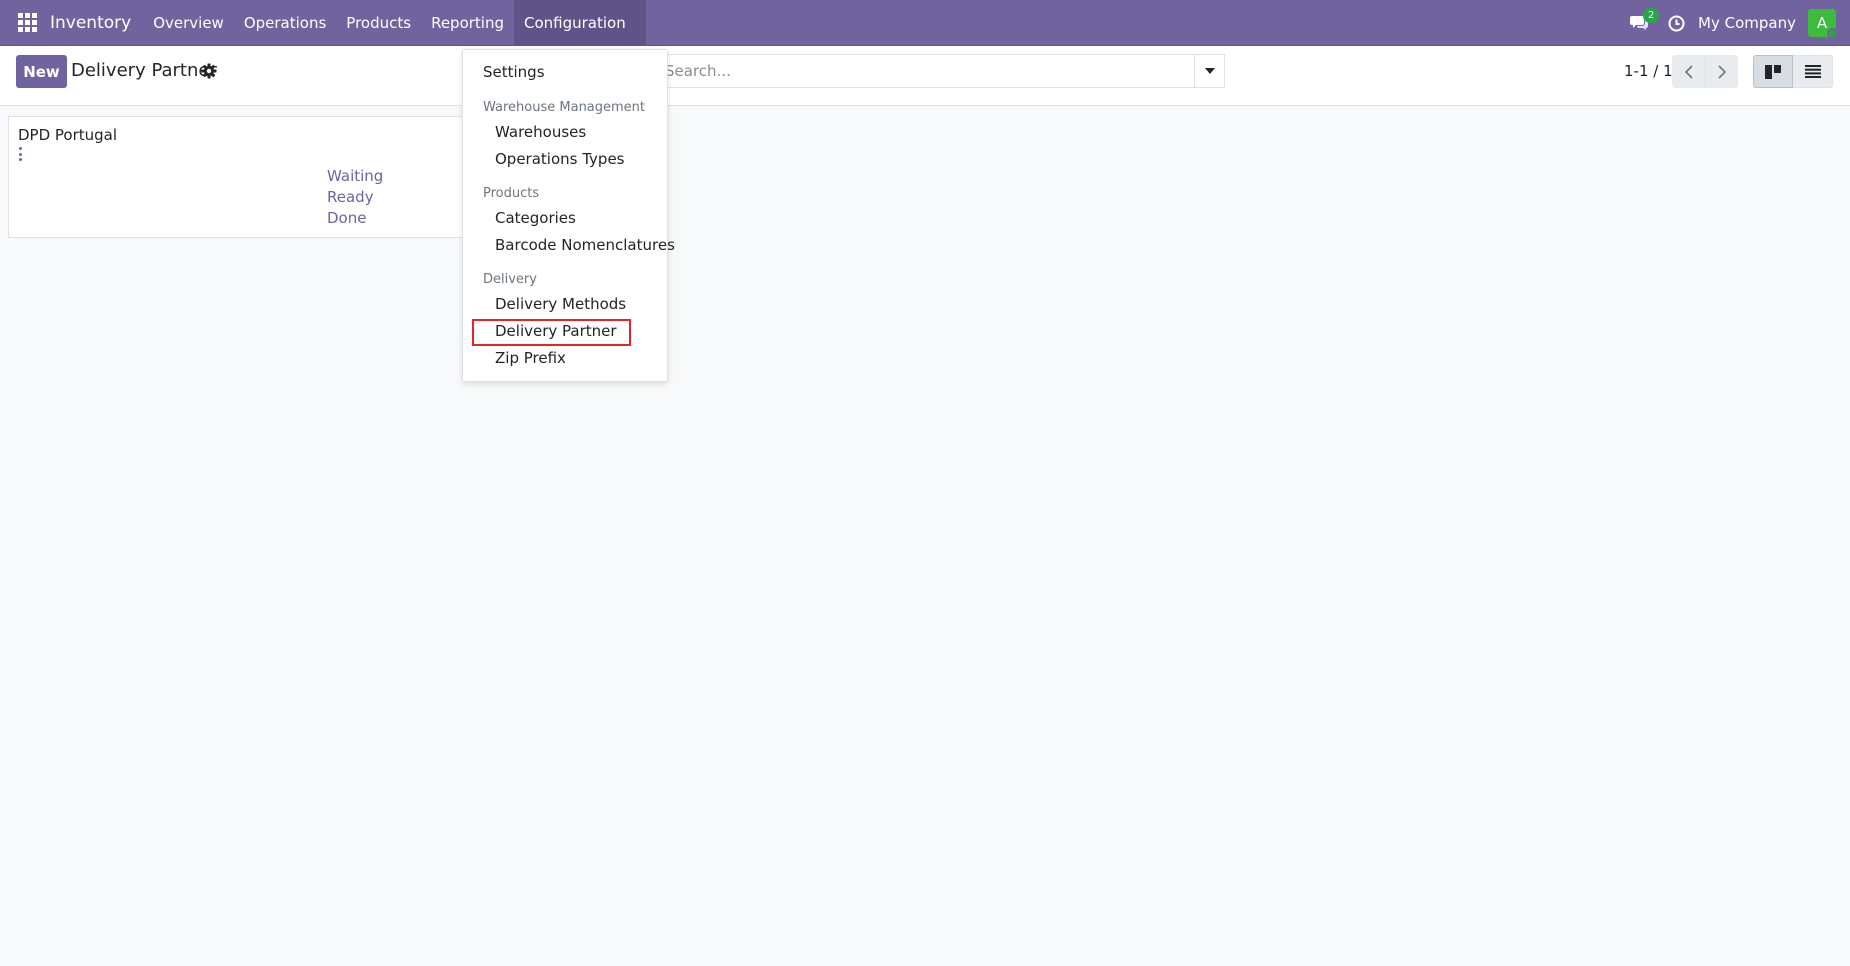 Image resolution: width=1850 pixels, height=966 pixels. What do you see at coordinates (540, 132) in the screenshot?
I see `menu-item-warehouses: Warehouses` at bounding box center [540, 132].